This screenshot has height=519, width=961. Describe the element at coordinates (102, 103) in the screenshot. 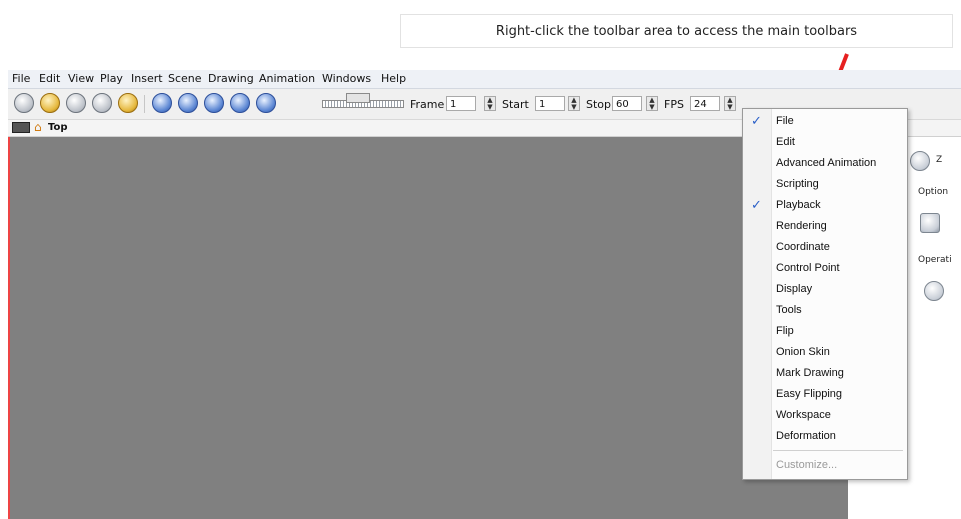

I see `save-as-icon` at that location.